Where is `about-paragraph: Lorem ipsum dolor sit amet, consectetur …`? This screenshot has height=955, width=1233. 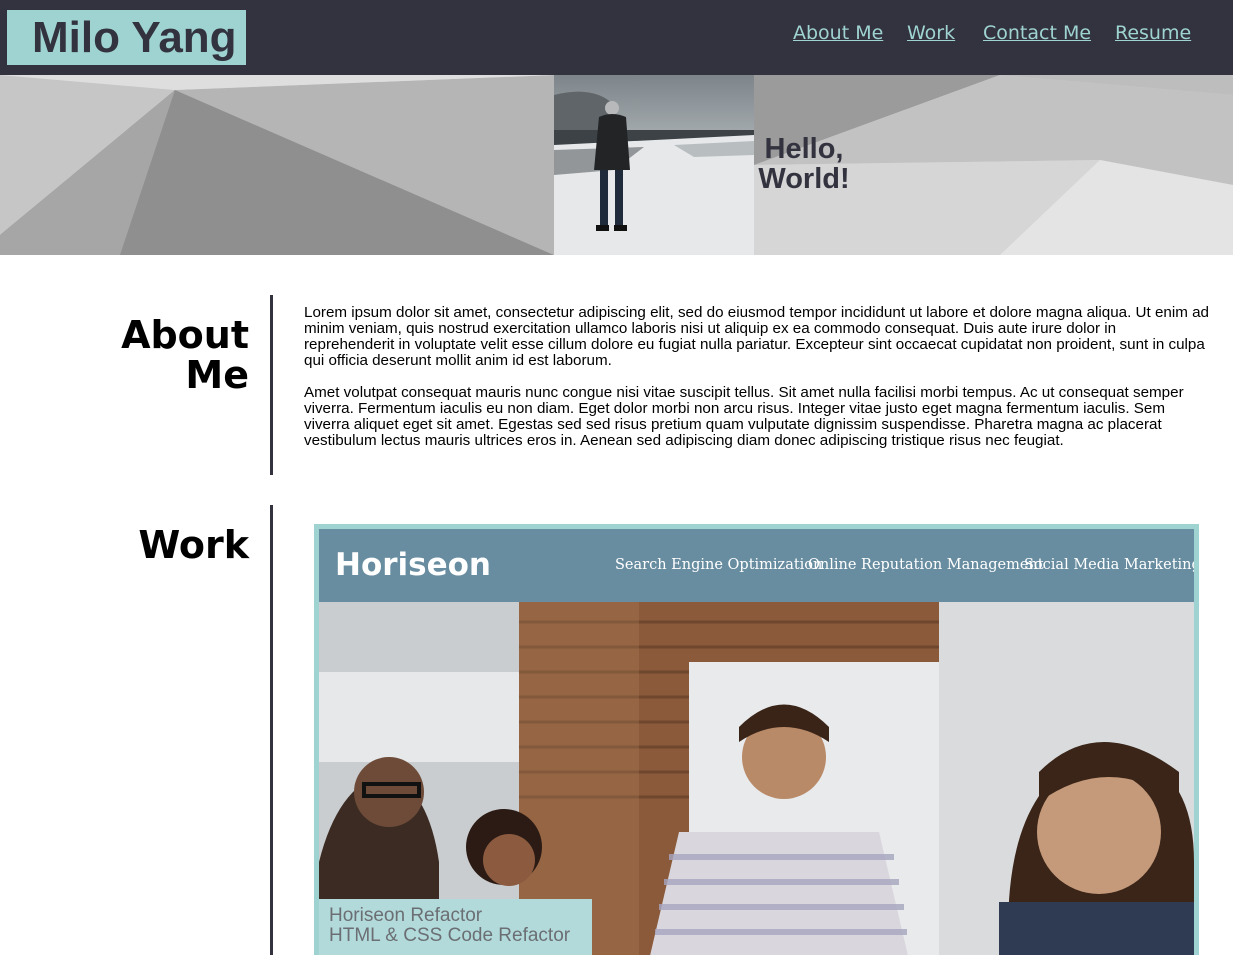
about-paragraph: Lorem ipsum dolor sit amet, consectetur … is located at coordinates (756, 336).